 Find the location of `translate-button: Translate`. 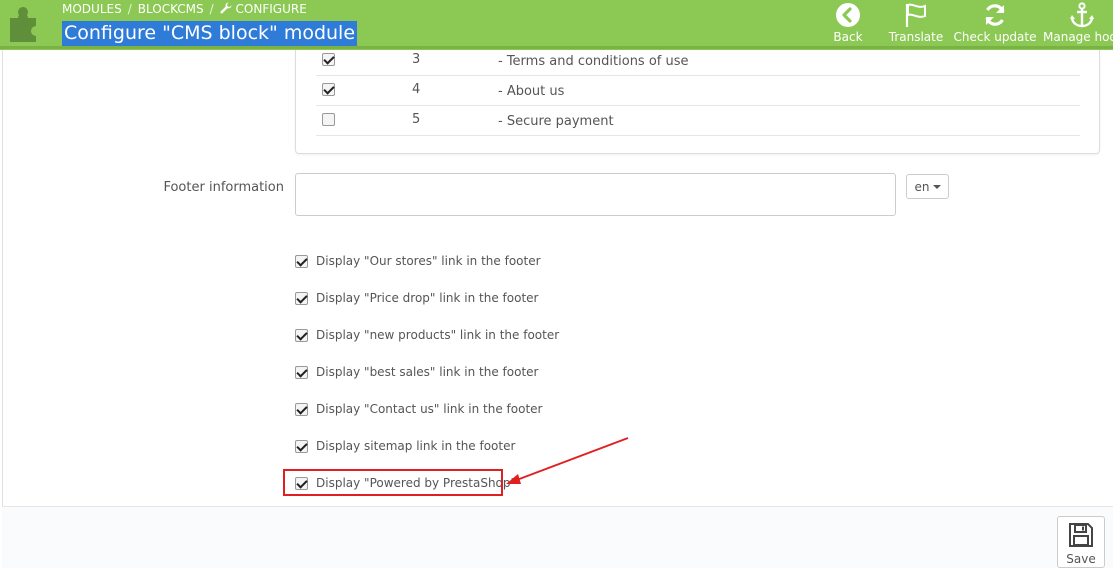

translate-button: Translate is located at coordinates (916, 23).